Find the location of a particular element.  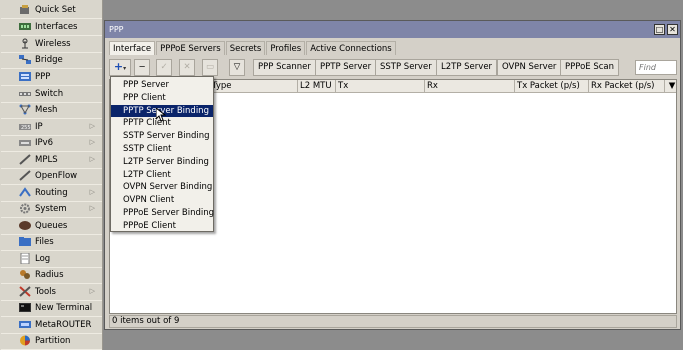

sidebar-item-label: Switch is located at coordinates (49, 93).